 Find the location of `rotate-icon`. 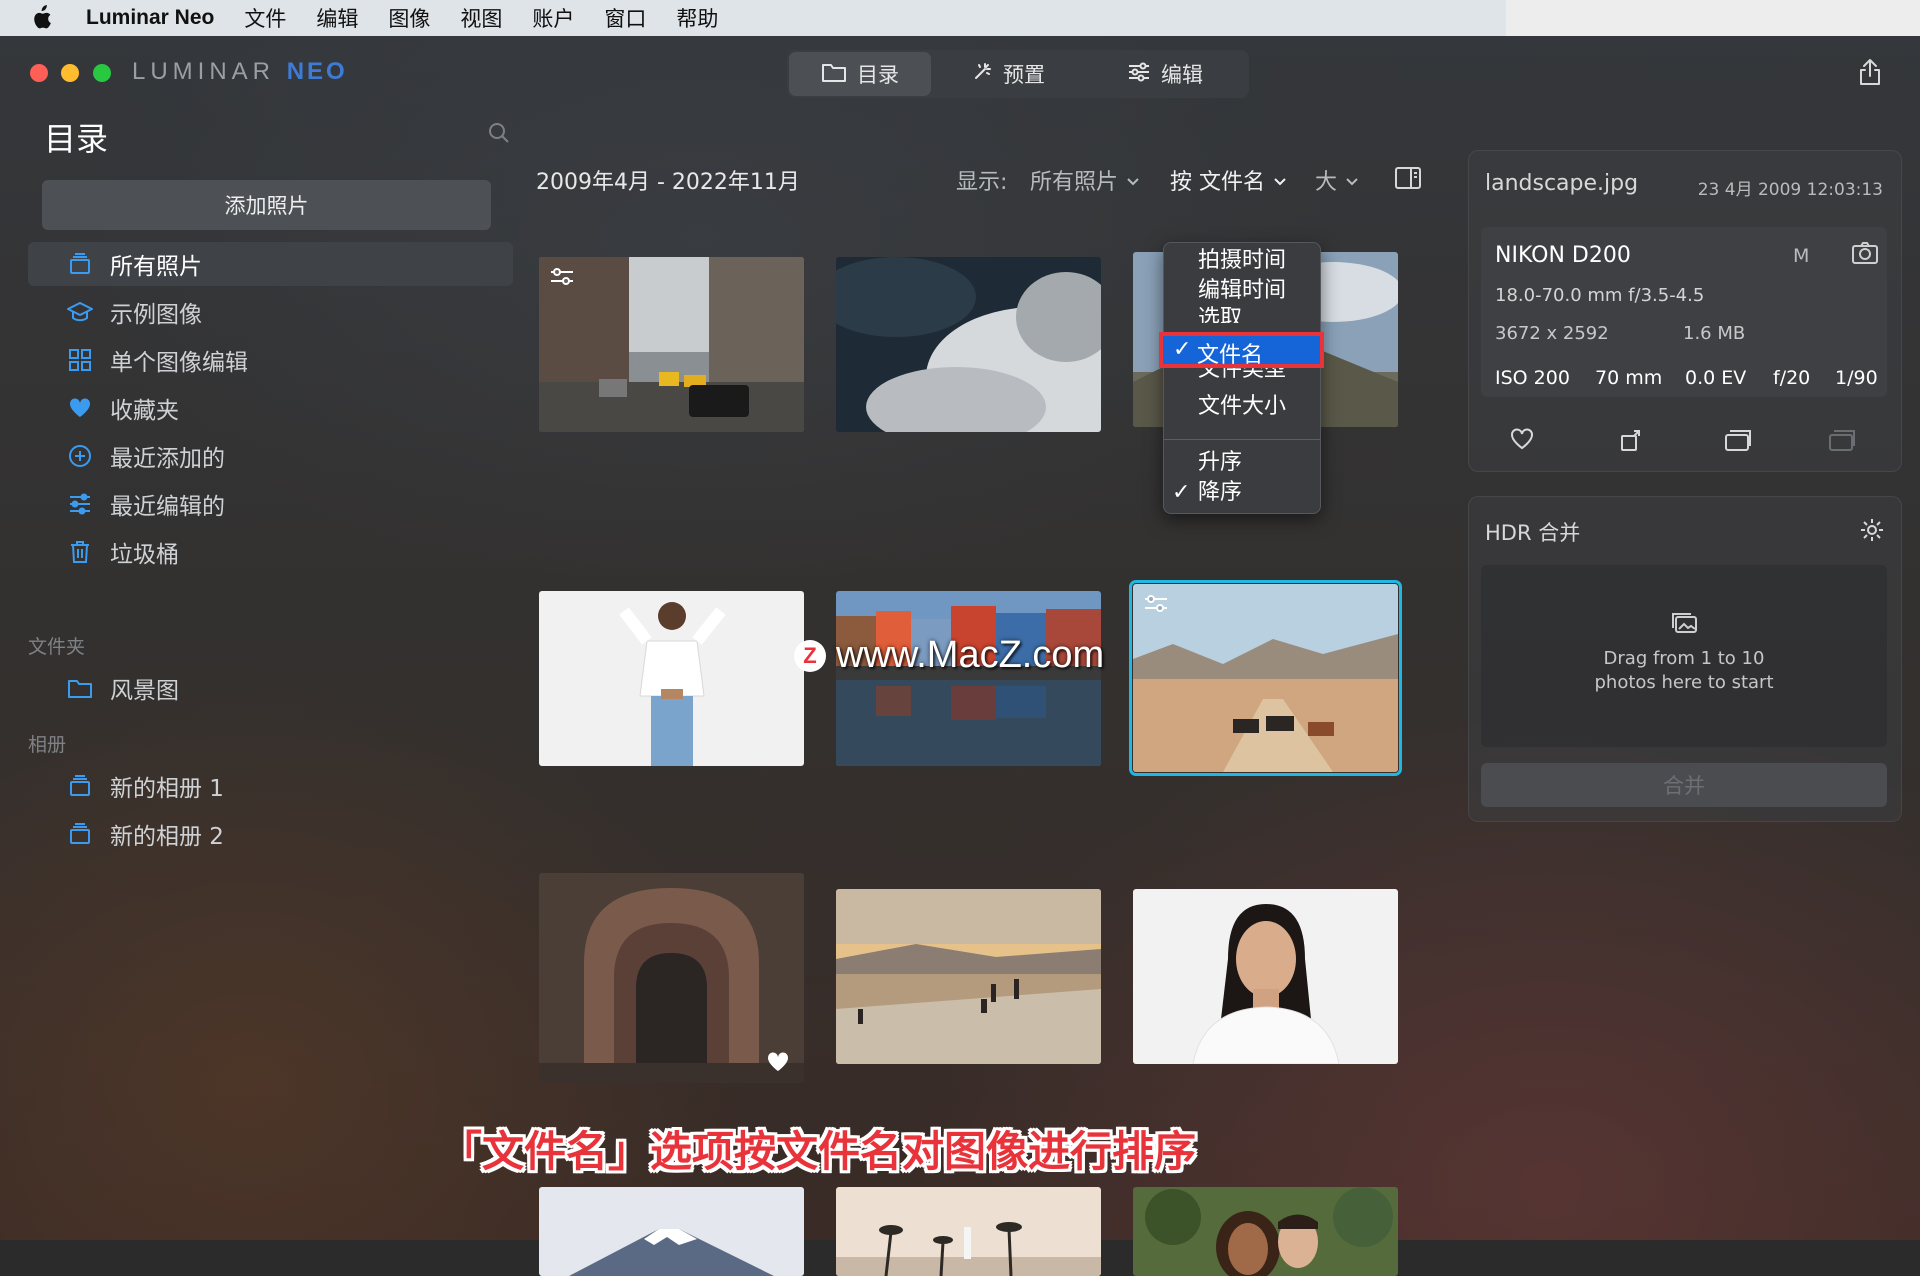

rotate-icon is located at coordinates (1632, 442).